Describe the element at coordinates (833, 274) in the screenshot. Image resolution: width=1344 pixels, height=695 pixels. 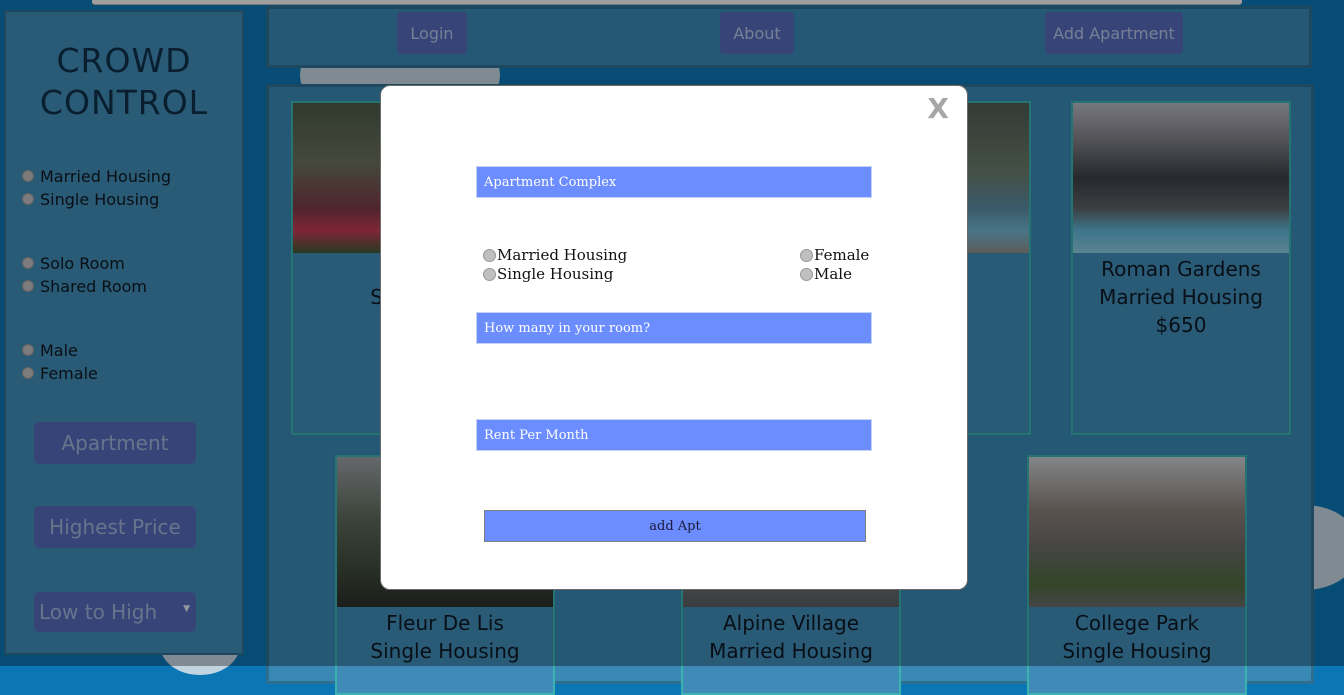
I see `radio-label: Male` at that location.